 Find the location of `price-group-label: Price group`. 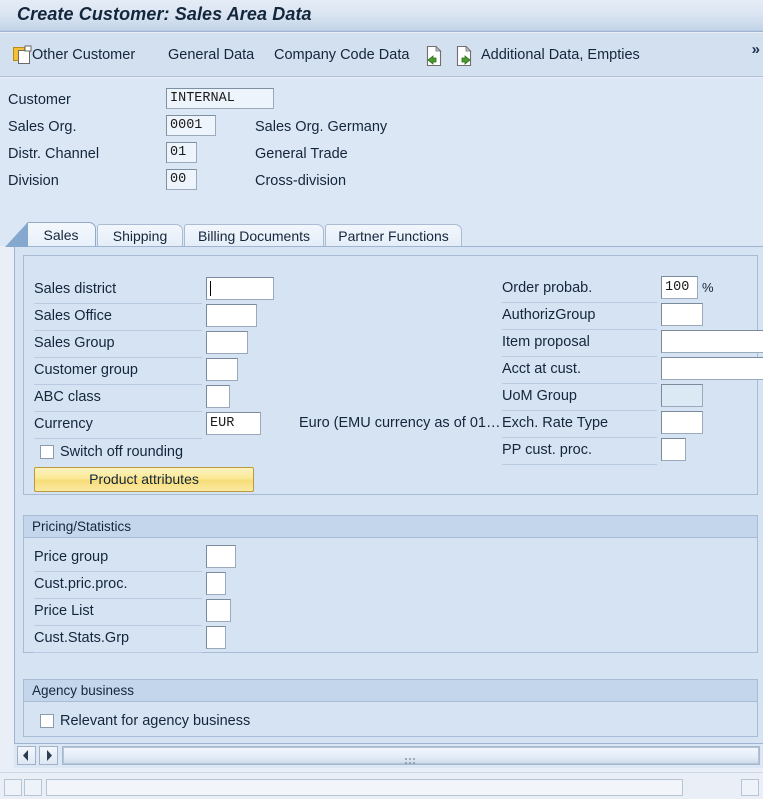

price-group-label: Price group is located at coordinates (118, 558).